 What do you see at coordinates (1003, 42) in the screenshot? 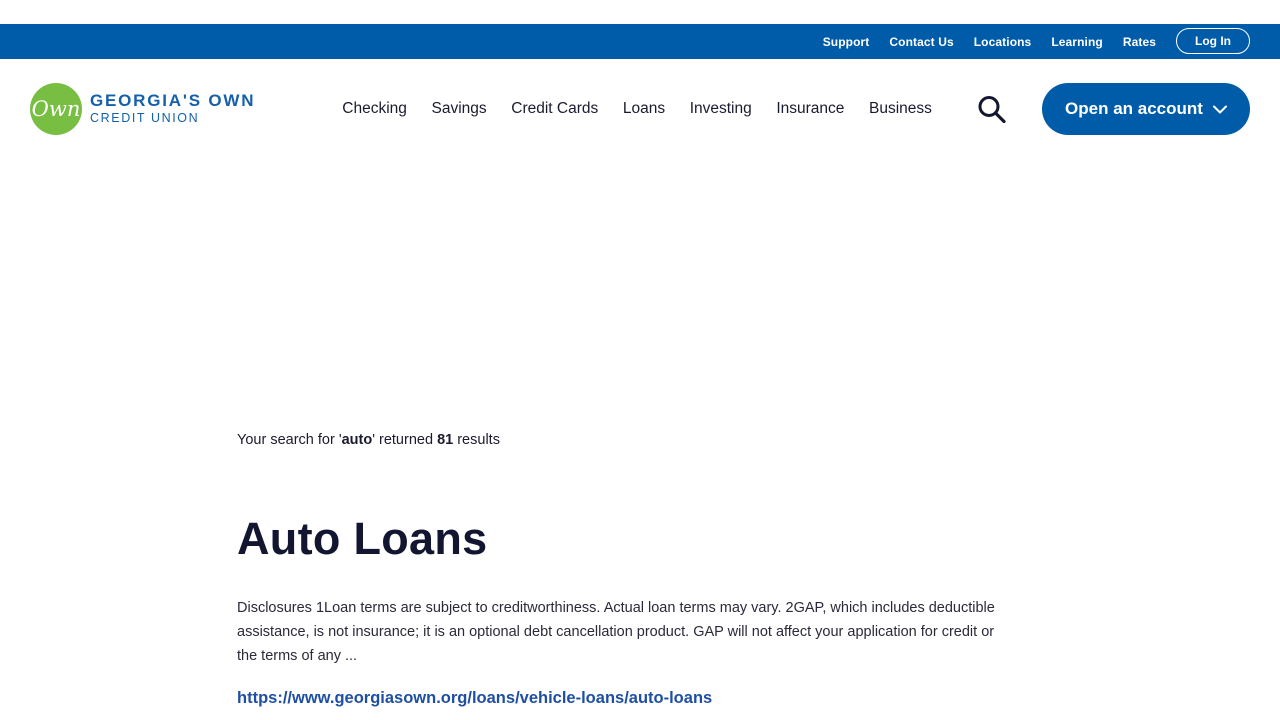
I see `locations-link: Locations` at bounding box center [1003, 42].